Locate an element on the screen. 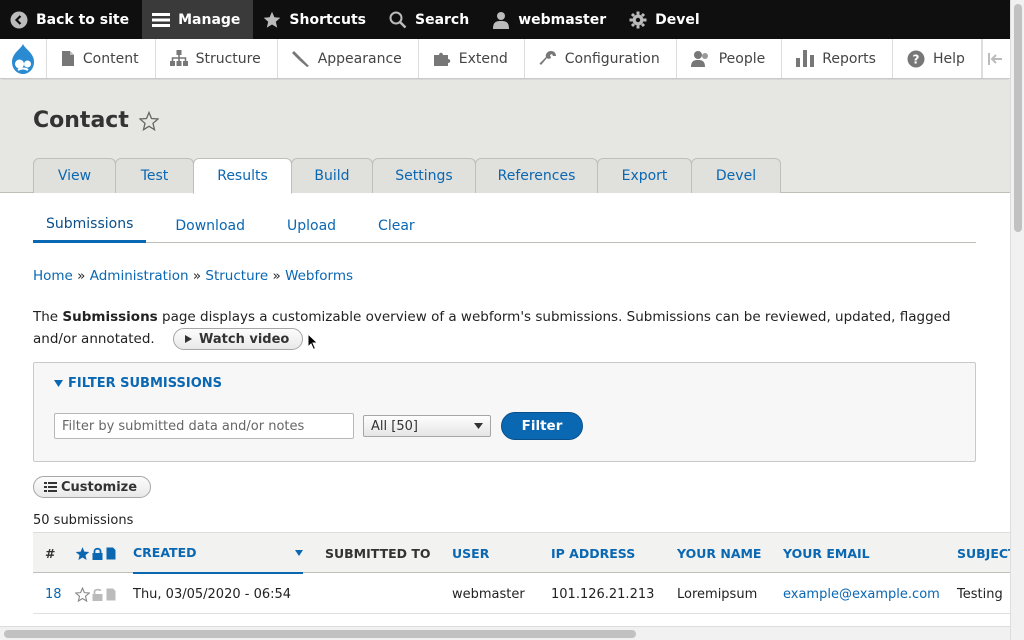 This screenshot has width=1024, height=640. col-header-submitted-to: SUBMITTED TO is located at coordinates (378, 553).